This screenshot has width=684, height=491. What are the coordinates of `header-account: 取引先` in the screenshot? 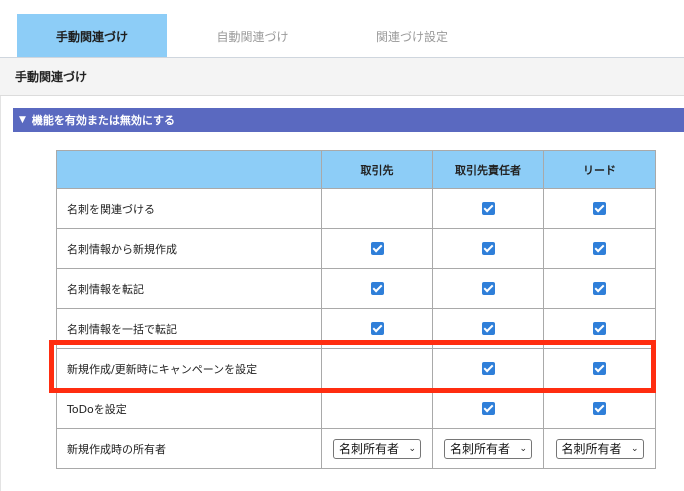 It's located at (377, 169).